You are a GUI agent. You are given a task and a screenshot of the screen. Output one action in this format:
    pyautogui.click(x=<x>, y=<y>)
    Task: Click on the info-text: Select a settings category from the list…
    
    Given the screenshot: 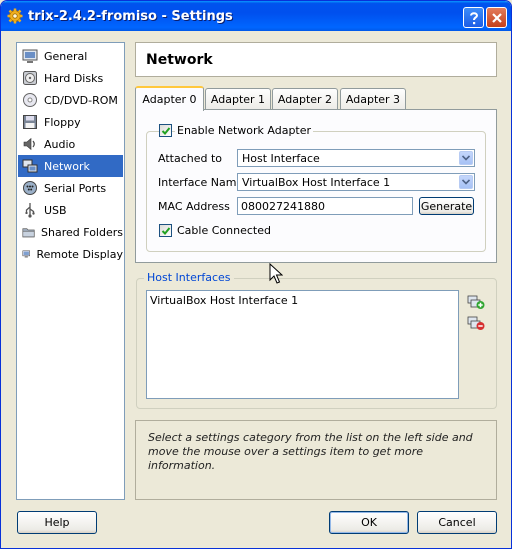 What is the action you would take?
    pyautogui.click(x=310, y=451)
    